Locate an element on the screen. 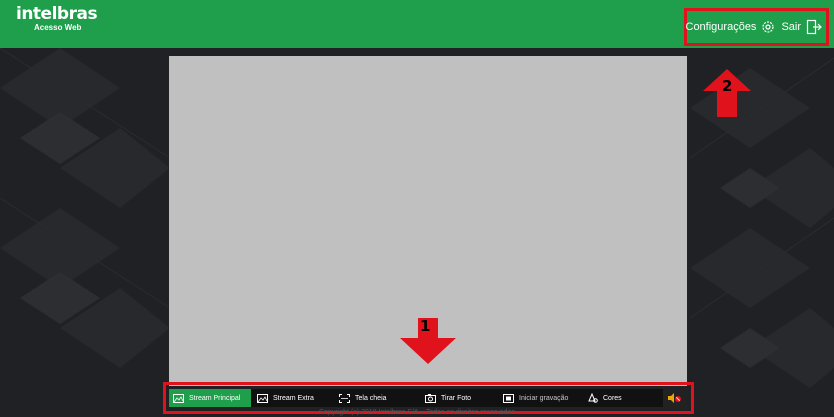  take-photo-label: Tirar Foto is located at coordinates (456, 398).